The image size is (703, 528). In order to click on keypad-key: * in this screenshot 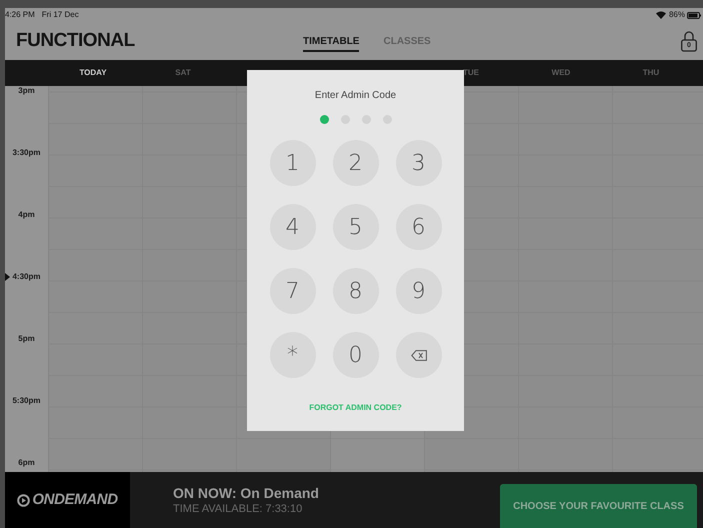, I will do `click(293, 355)`.